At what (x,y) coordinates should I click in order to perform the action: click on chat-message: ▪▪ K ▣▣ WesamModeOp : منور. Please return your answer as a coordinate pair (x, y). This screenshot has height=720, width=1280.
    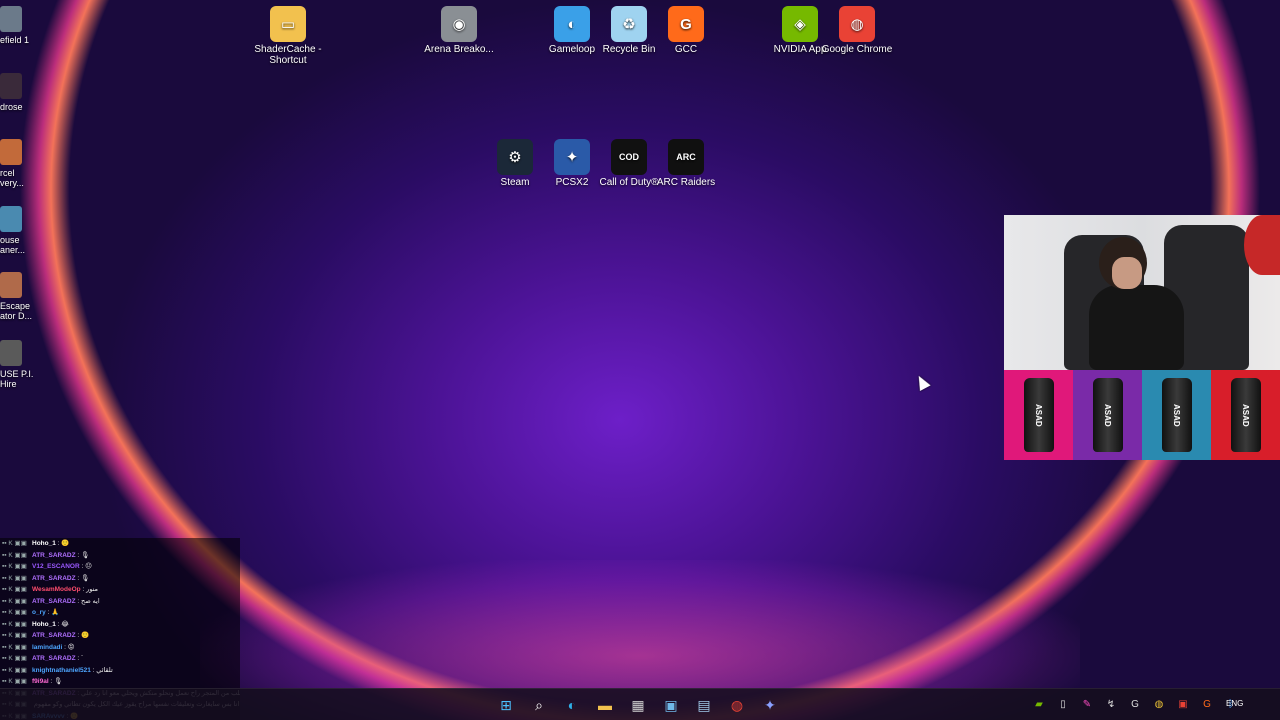
    Looking at the image, I should click on (120, 590).